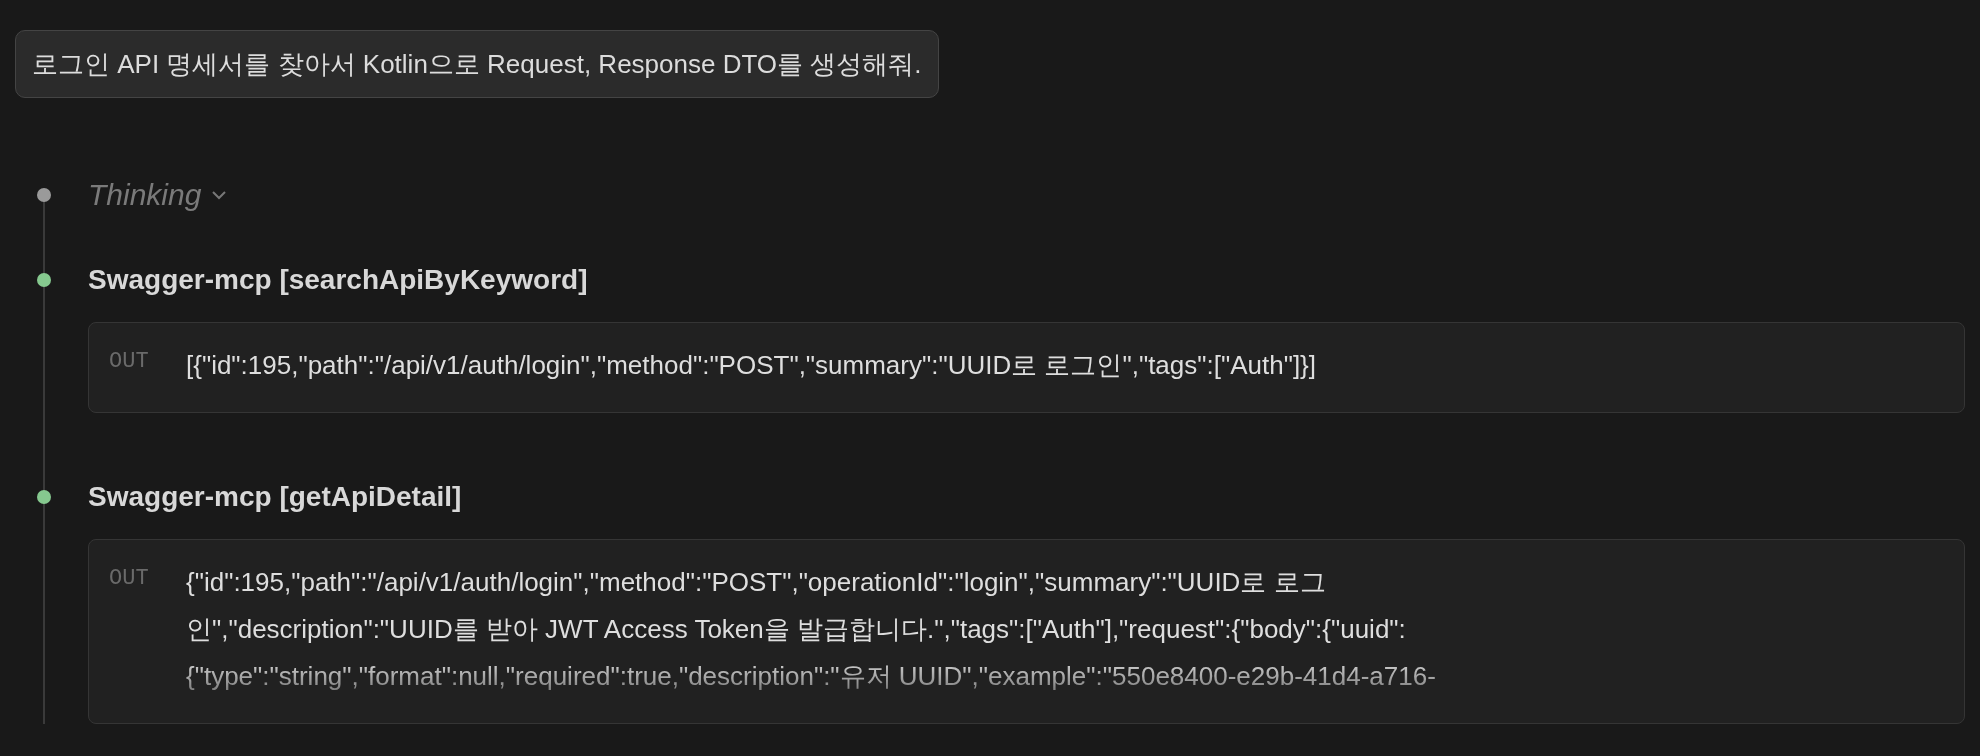 The height and width of the screenshot is (756, 1980). Describe the element at coordinates (811, 676) in the screenshot. I see `output-text-line: {"type":"string","format":null,"required":true,"description":"유저 UUID","example":"550e8400-e29b-41d4-a716-` at that location.